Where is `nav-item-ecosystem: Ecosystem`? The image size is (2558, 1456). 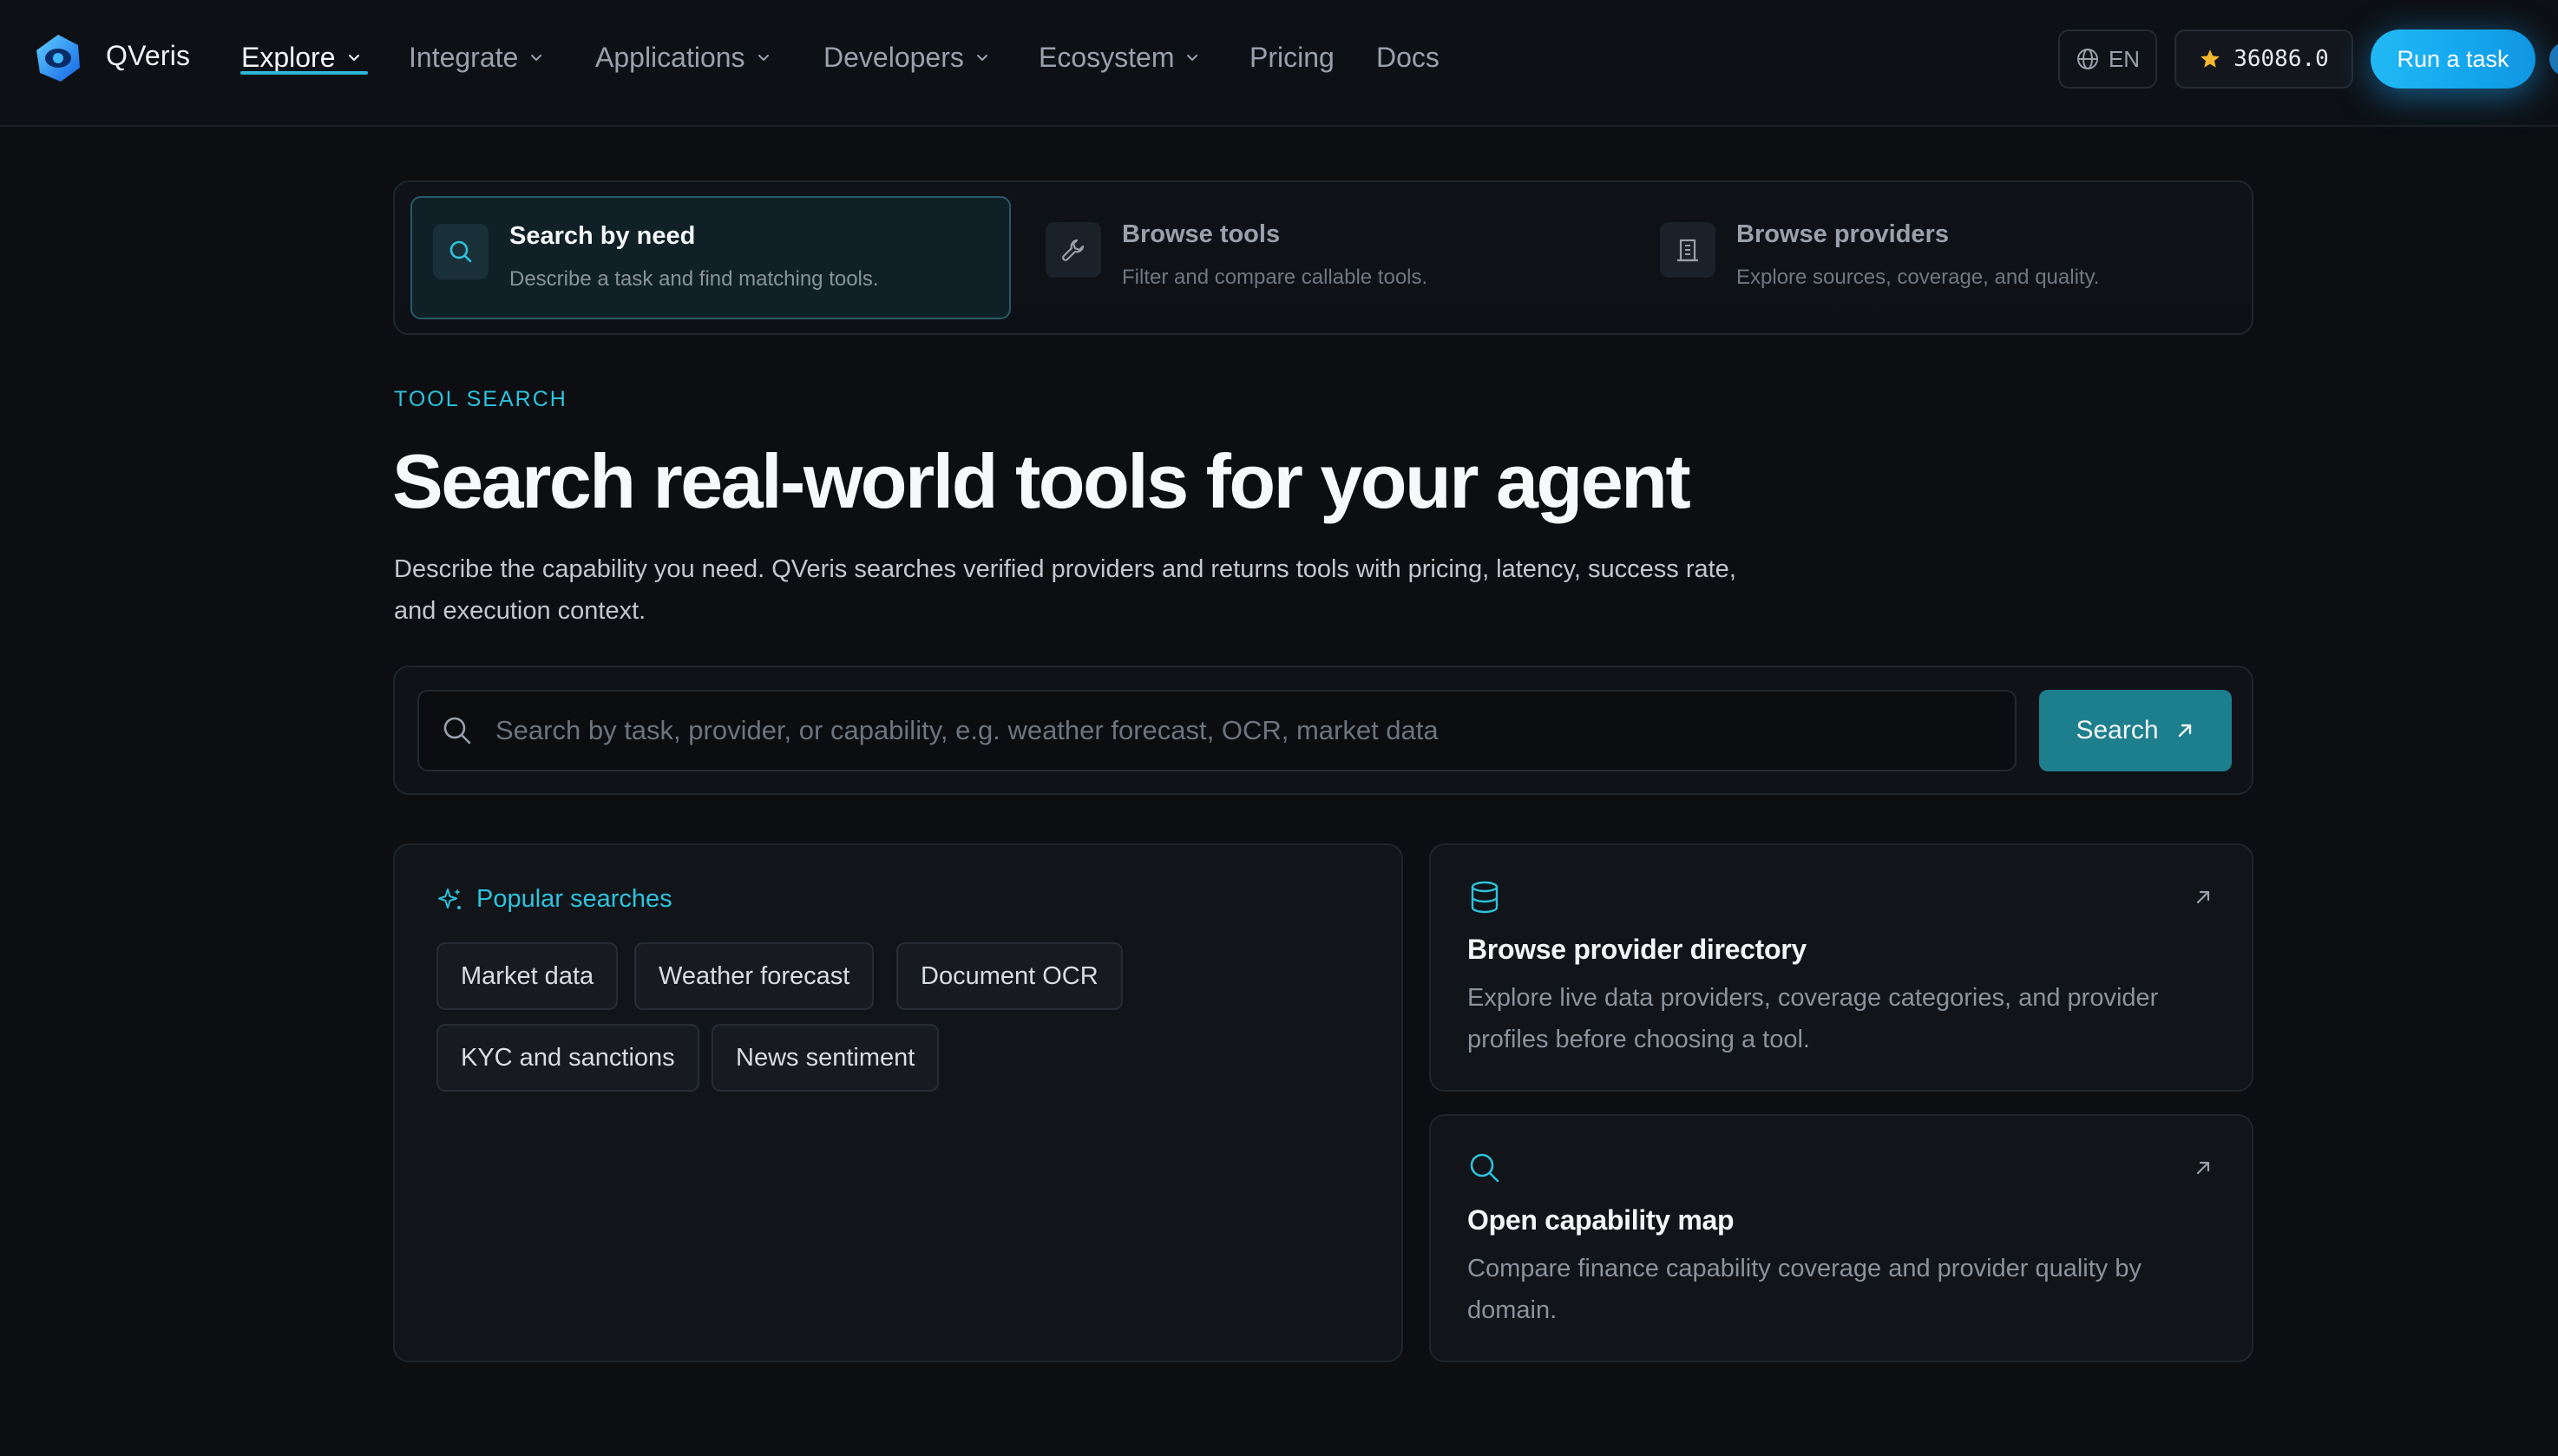 nav-item-ecosystem: Ecosystem is located at coordinates (1120, 57).